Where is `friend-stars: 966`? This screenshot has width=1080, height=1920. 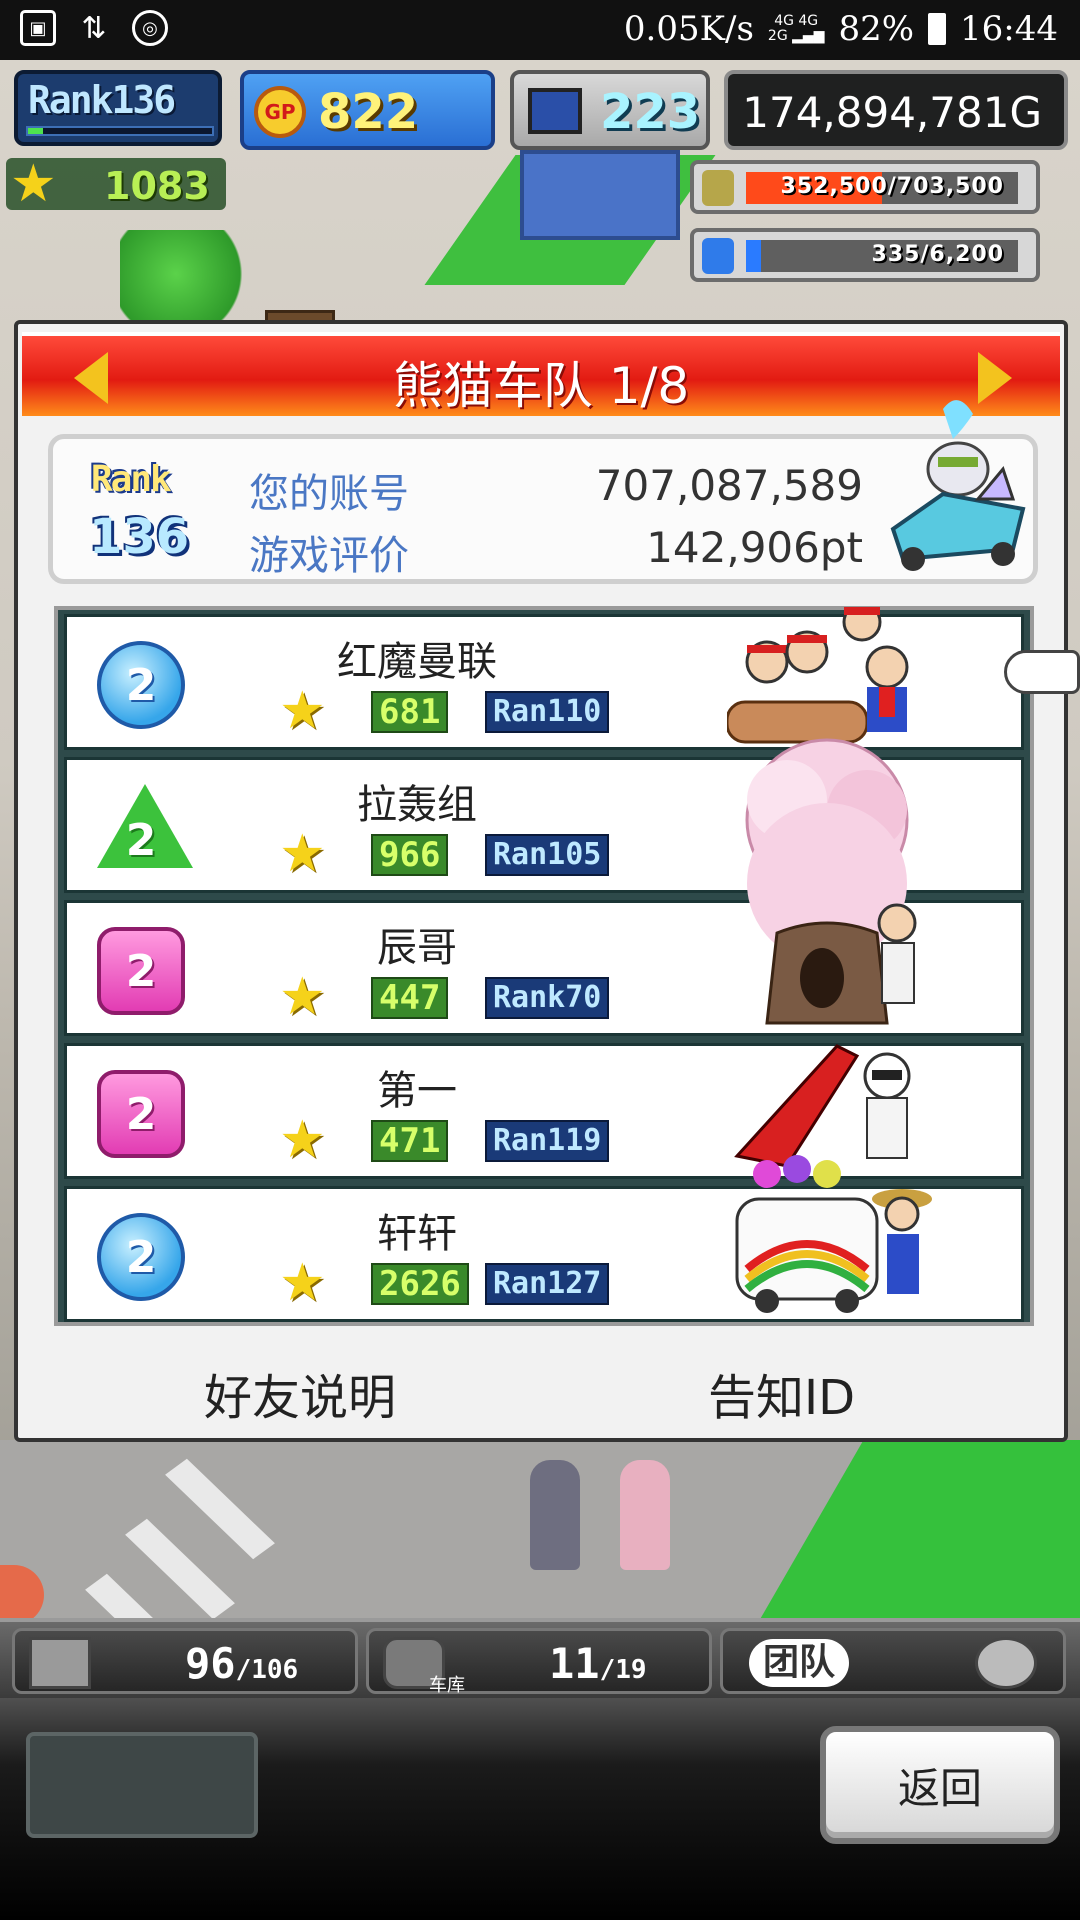 friend-stars: 966 is located at coordinates (410, 855).